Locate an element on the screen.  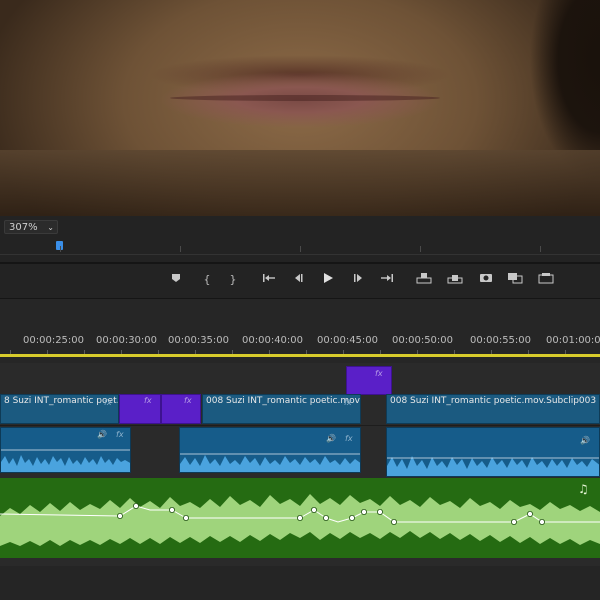
step-back-icon is located at coordinates (299, 280).